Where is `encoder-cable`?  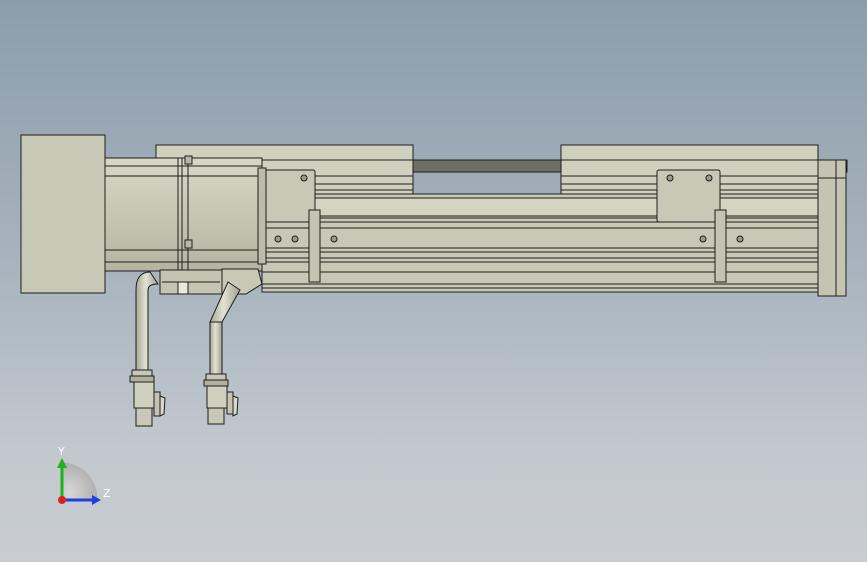
encoder-cable is located at coordinates (222, 353).